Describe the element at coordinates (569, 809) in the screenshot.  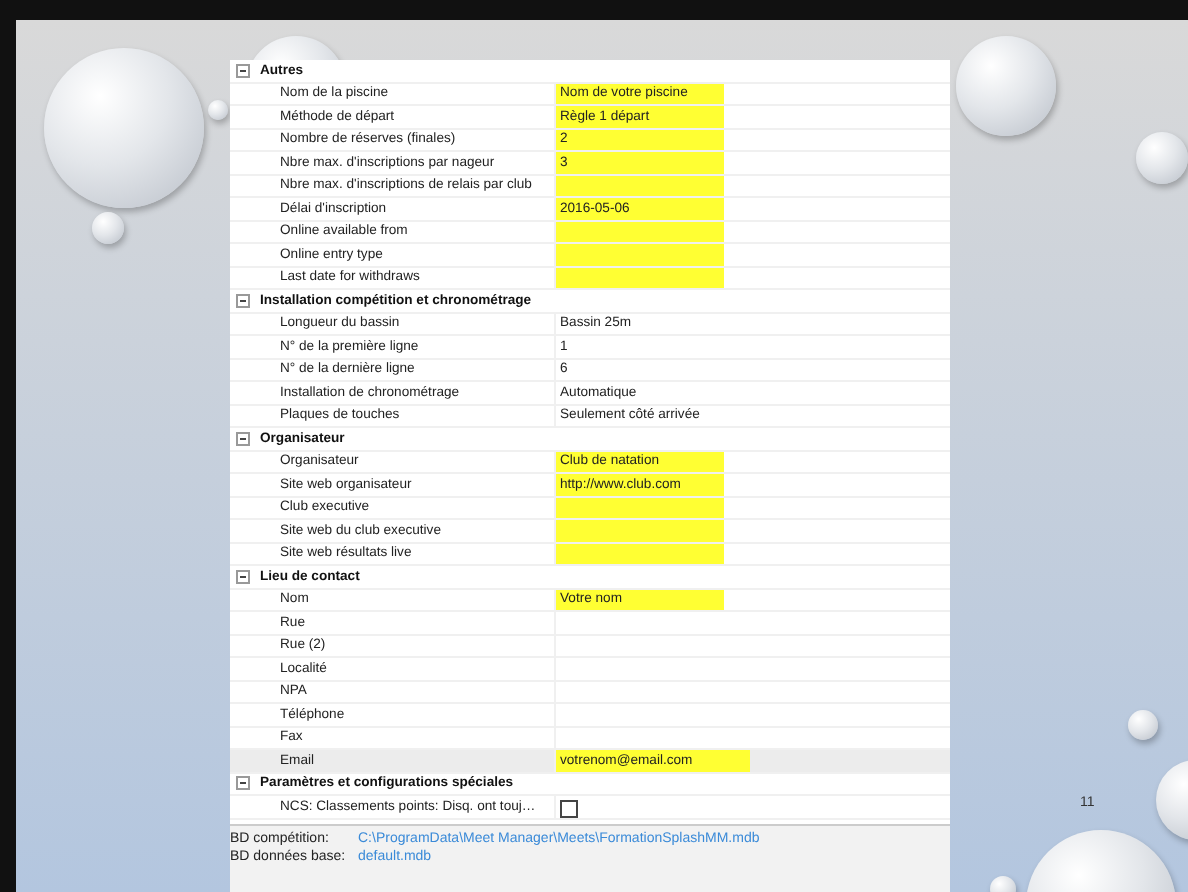
I see `checkbox` at that location.